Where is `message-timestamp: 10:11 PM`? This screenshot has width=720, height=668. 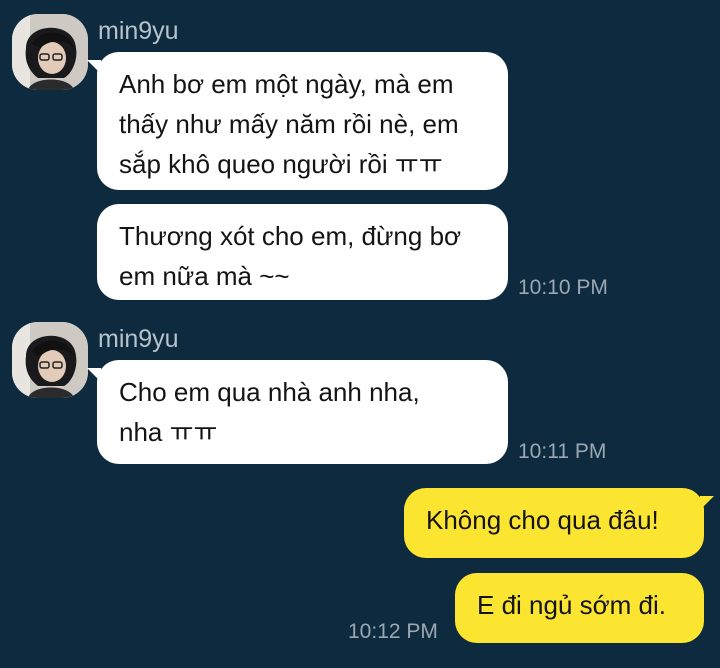
message-timestamp: 10:11 PM is located at coordinates (562, 451).